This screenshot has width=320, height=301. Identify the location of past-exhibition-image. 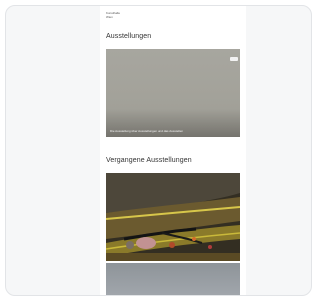
(173, 217).